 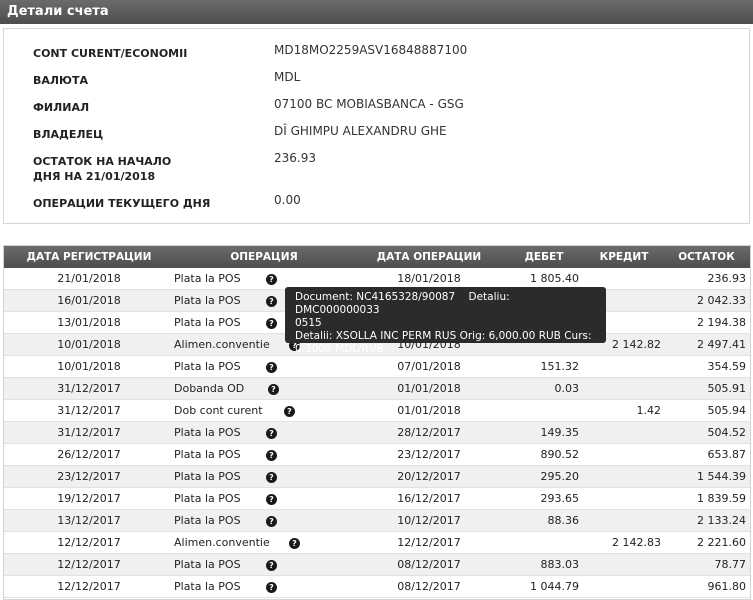 I want to click on balance-cell: 78.77, so click(x=730, y=564).